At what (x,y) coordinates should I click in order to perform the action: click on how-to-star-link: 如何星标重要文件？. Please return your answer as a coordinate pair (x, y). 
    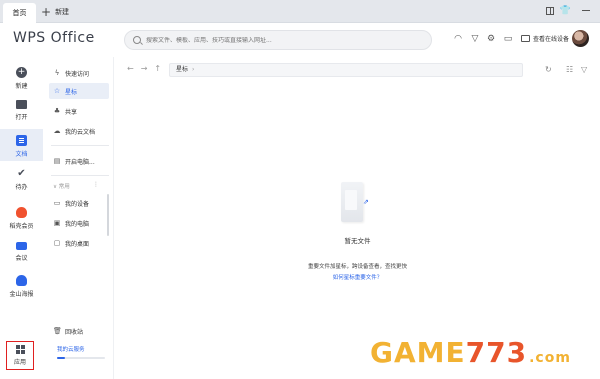
    Looking at the image, I should click on (357, 277).